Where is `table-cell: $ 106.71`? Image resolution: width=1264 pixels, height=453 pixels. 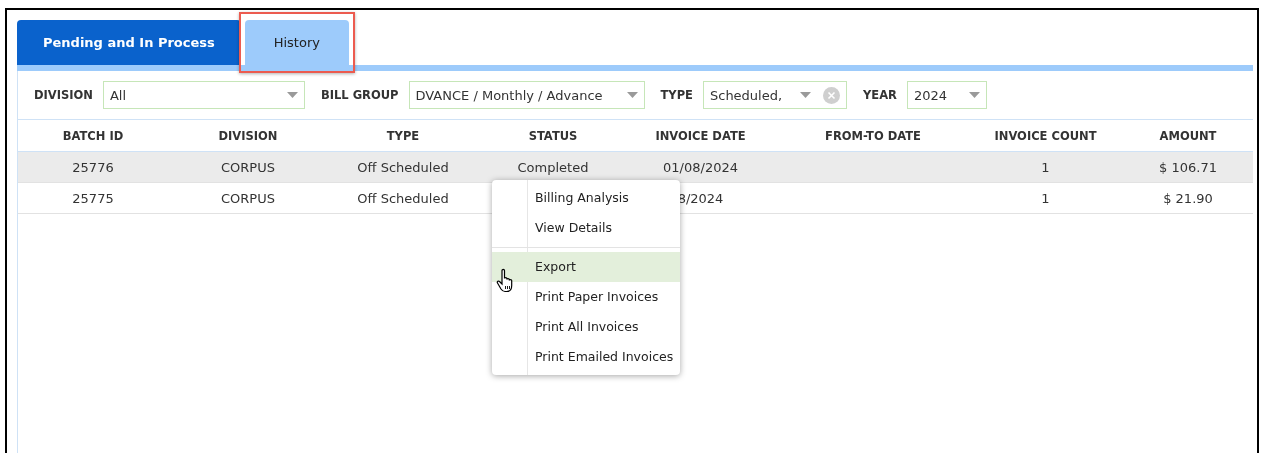 table-cell: $ 106.71 is located at coordinates (1188, 167).